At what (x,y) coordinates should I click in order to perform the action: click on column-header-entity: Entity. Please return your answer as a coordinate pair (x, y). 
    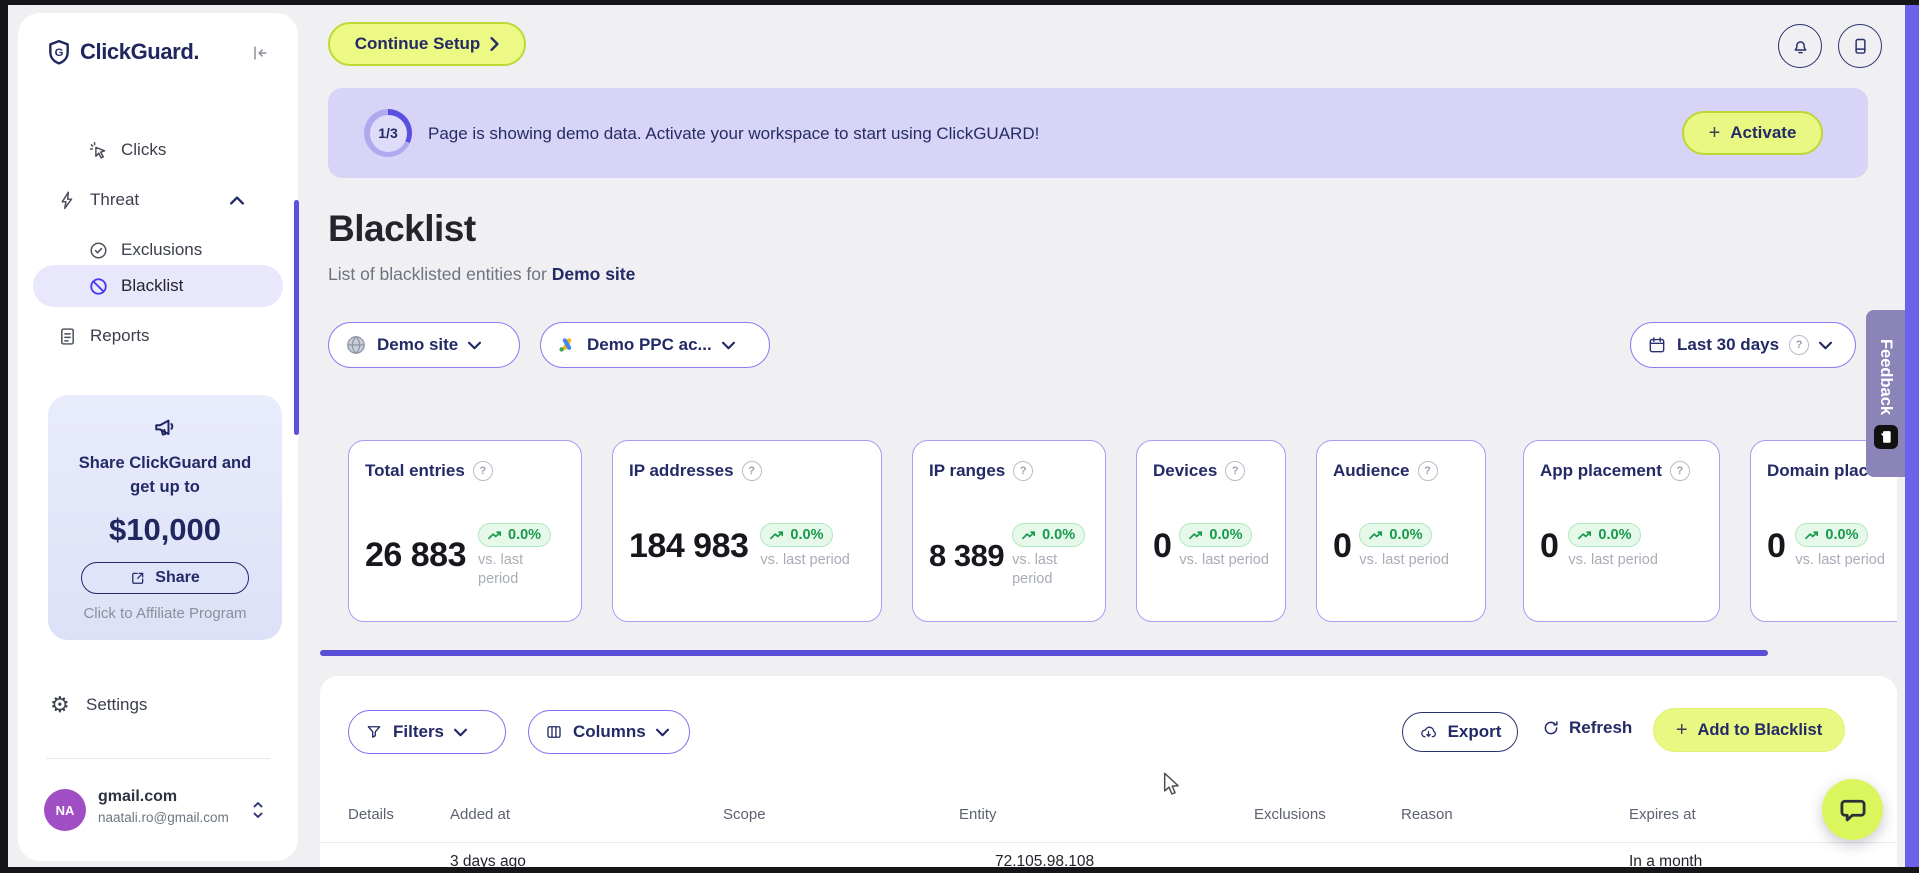
    Looking at the image, I should click on (978, 814).